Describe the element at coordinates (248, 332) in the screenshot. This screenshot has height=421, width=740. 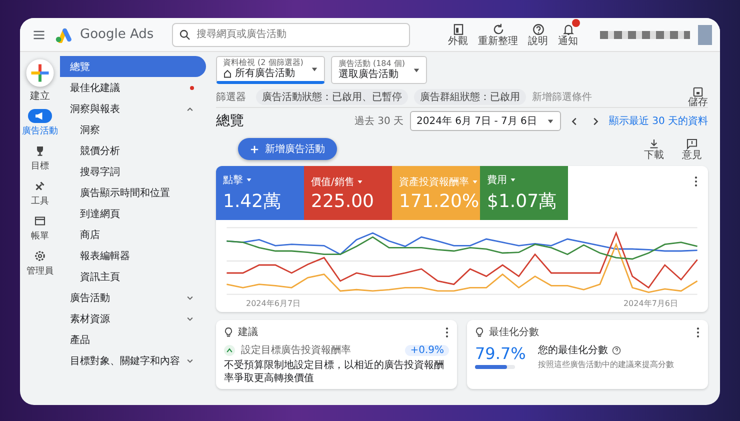
I see `card-title: 建議` at that location.